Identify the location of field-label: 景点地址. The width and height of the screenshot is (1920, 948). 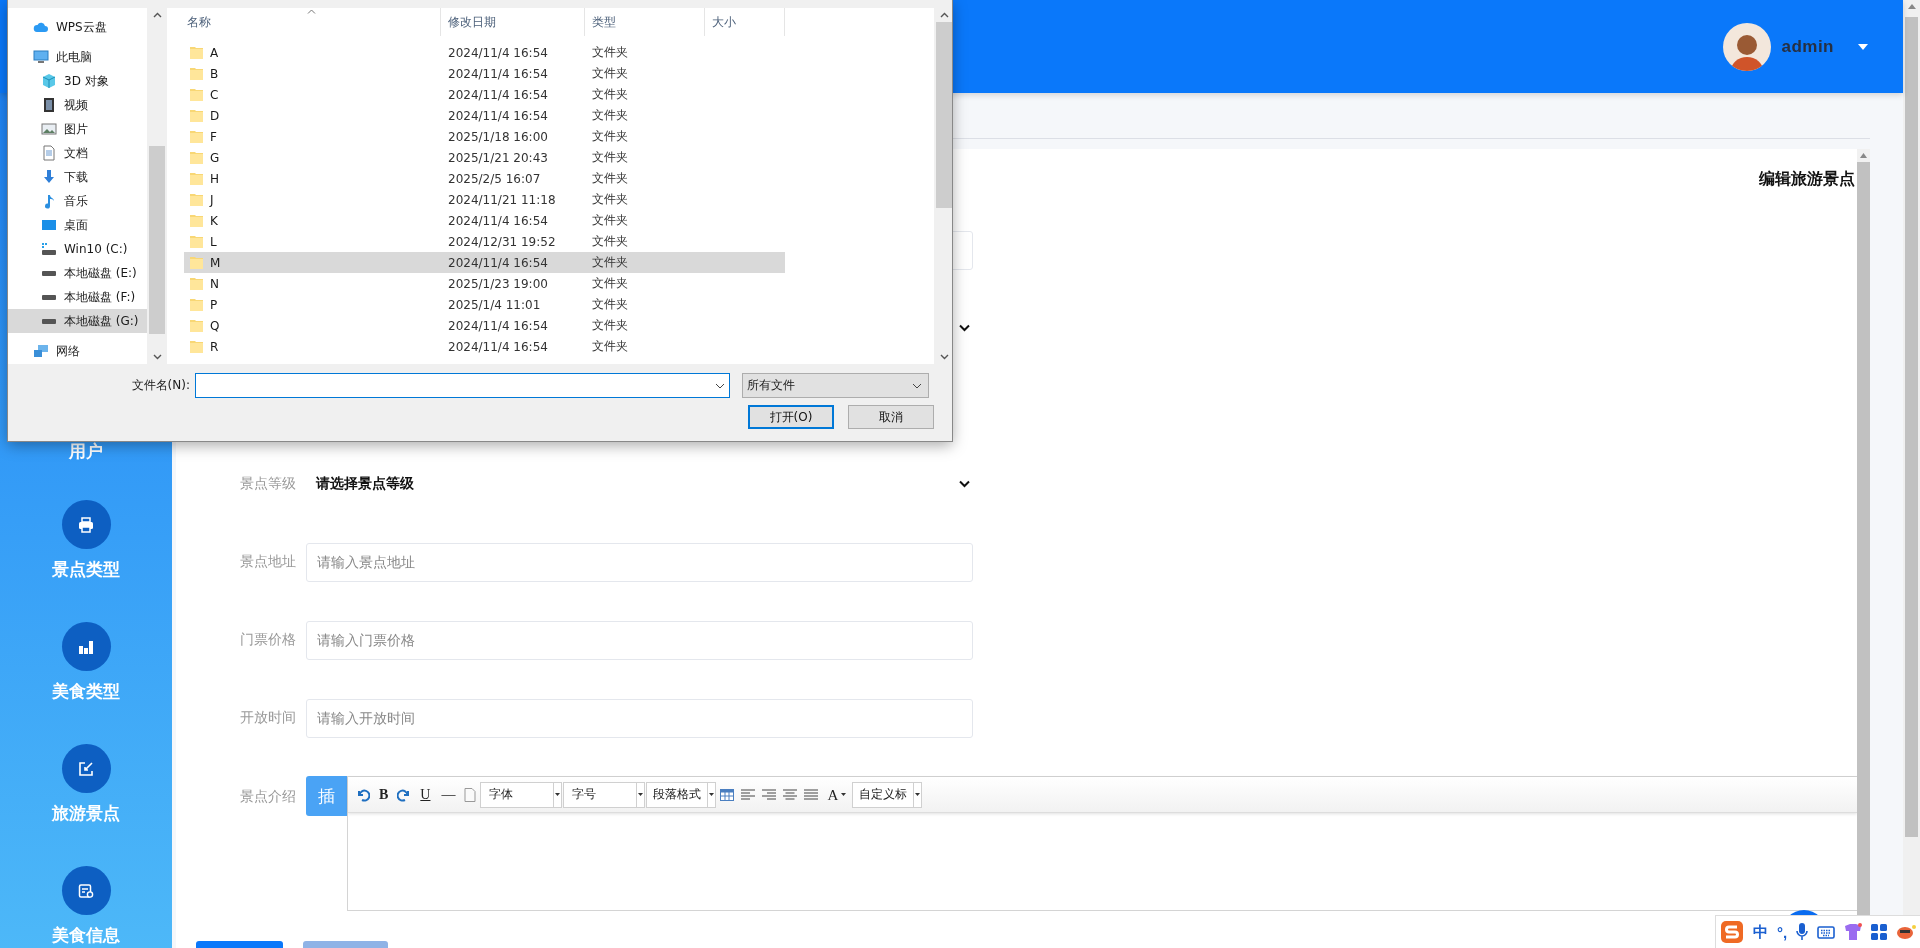
(268, 562).